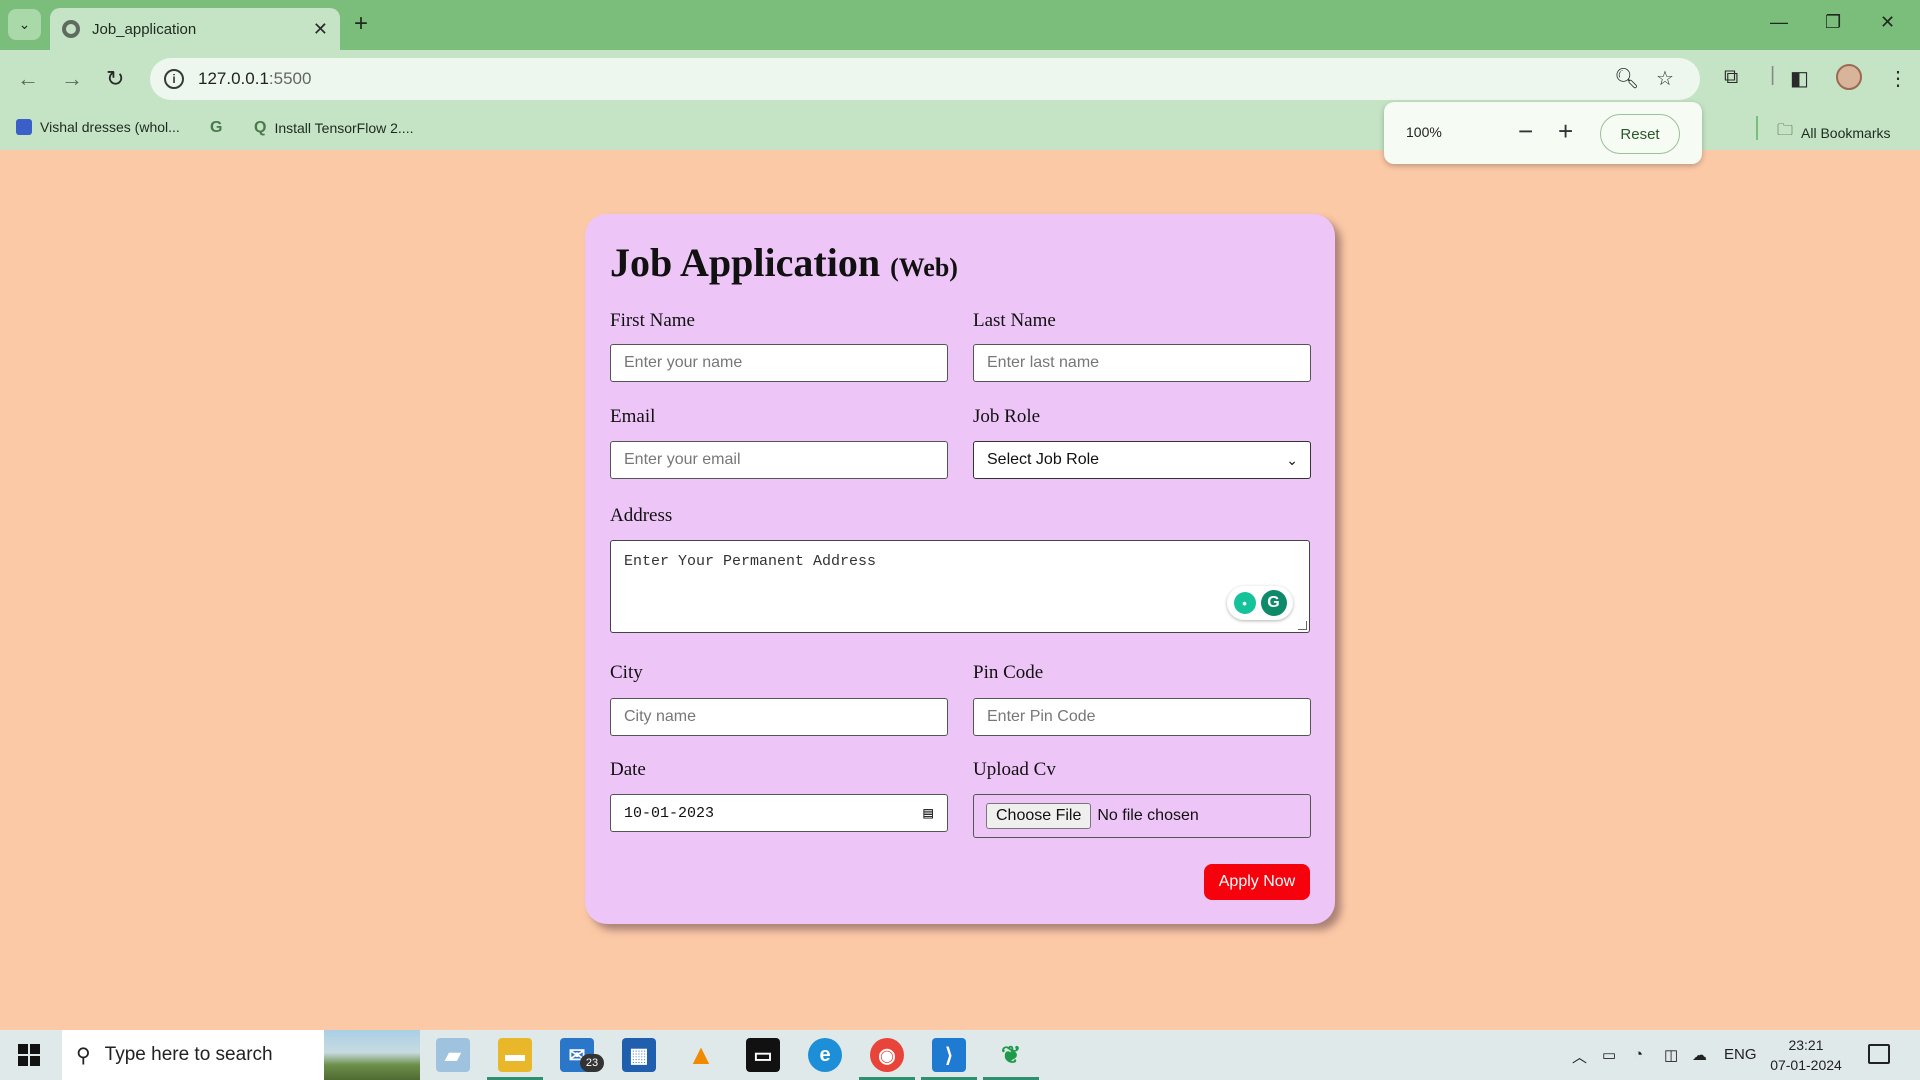 Image resolution: width=1920 pixels, height=1080 pixels. I want to click on search-icon: Q, so click(260, 127).